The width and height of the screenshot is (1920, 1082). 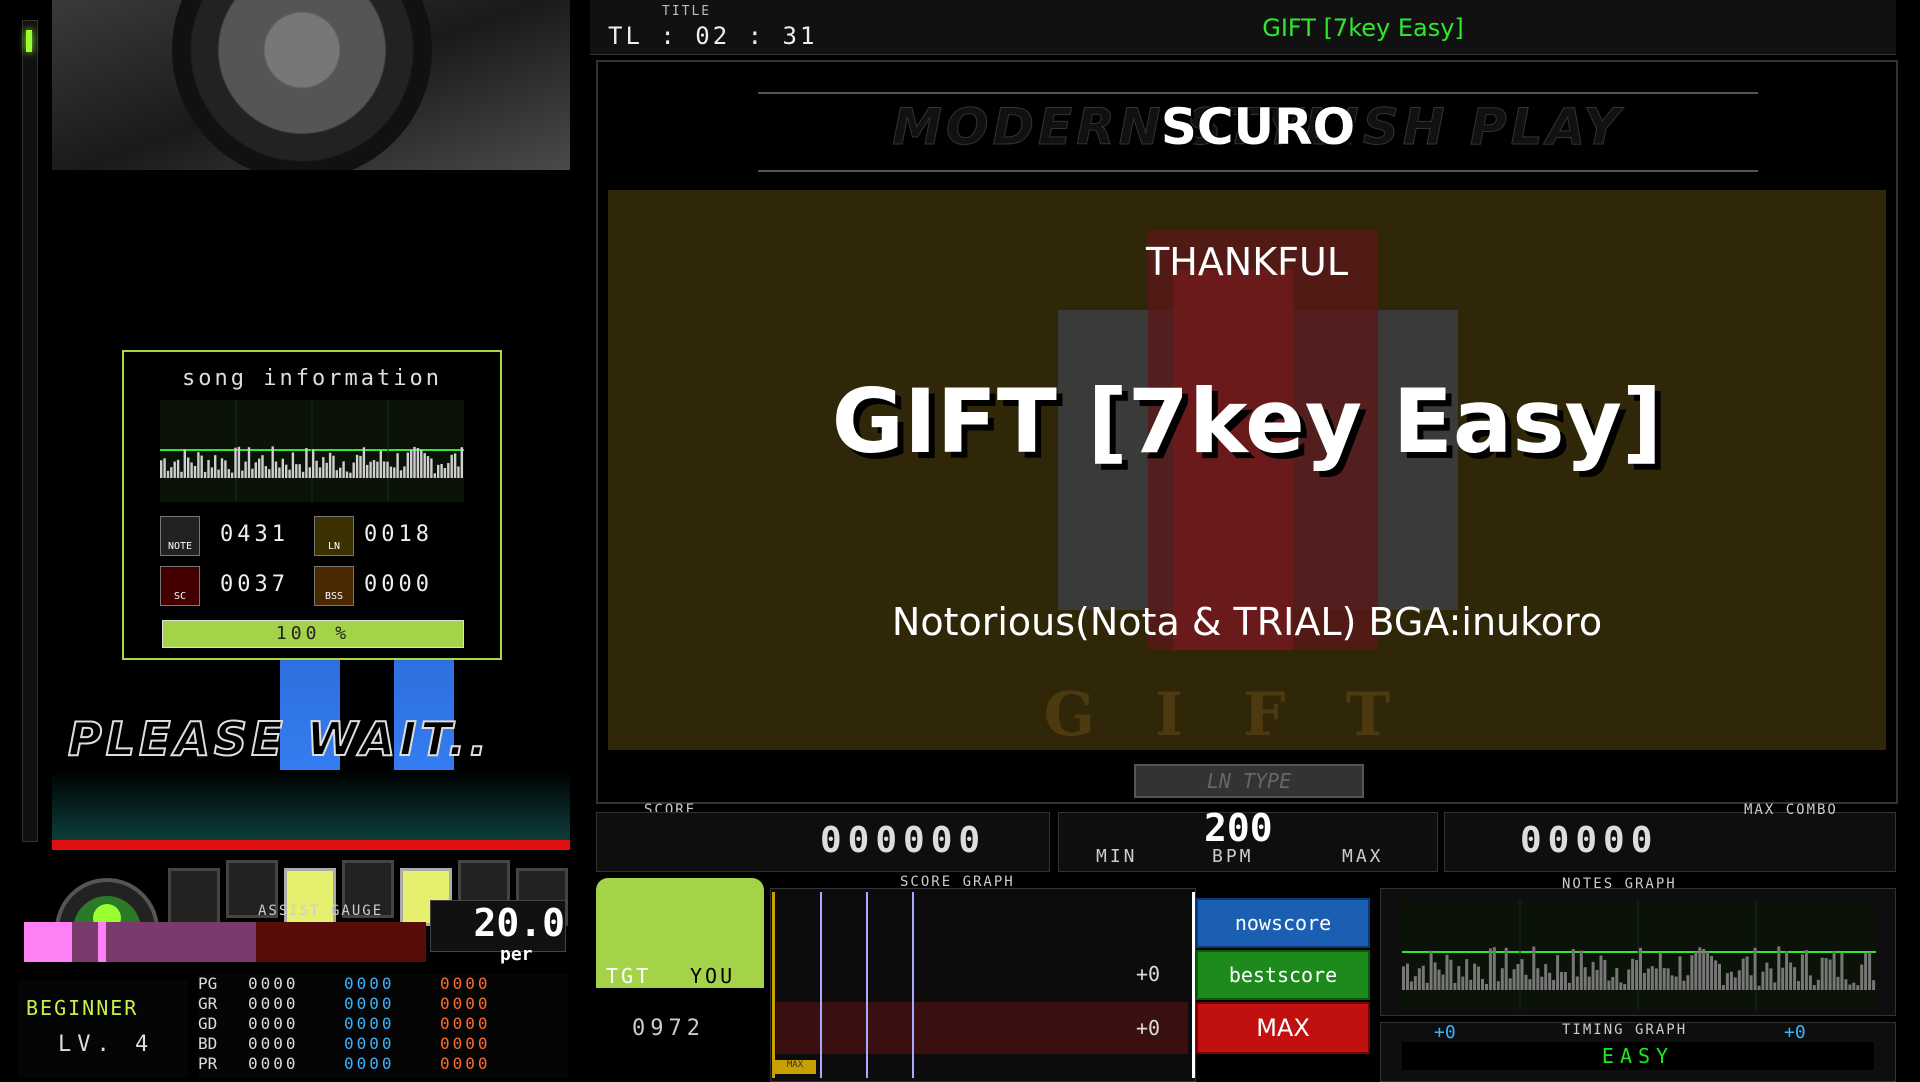 I want to click on header-bar: TITLE TL : 02 : 31 GIFT [7key Easy], so click(x=1243, y=27).